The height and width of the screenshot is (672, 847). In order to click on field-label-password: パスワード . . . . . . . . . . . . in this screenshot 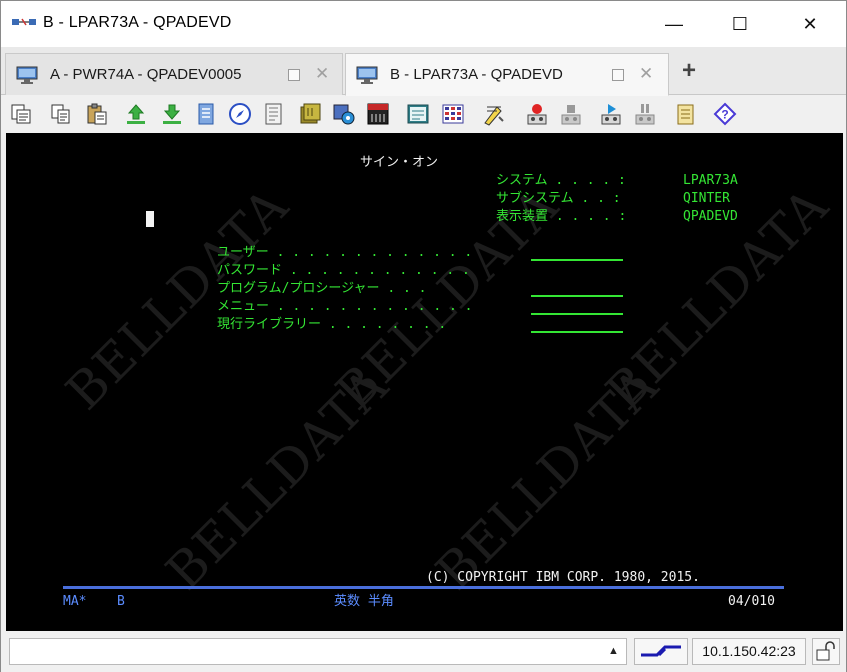, I will do `click(343, 270)`.